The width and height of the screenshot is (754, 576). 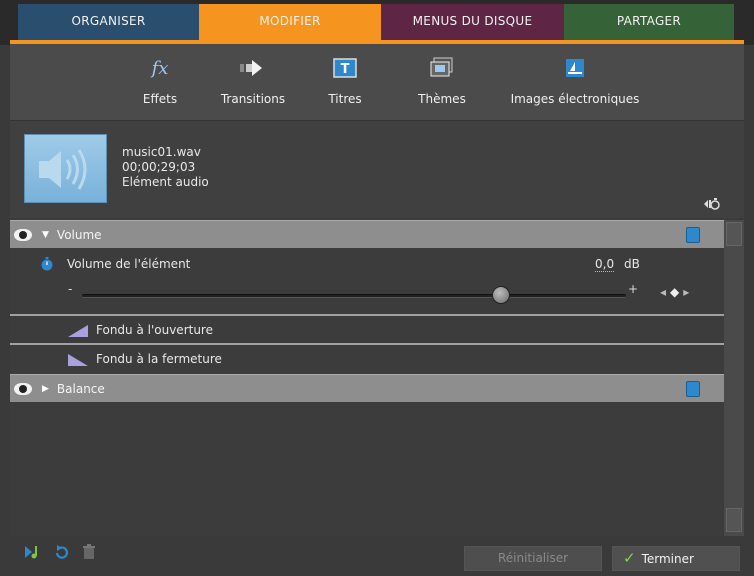 What do you see at coordinates (734, 234) in the screenshot?
I see `scroll-up-button` at bounding box center [734, 234].